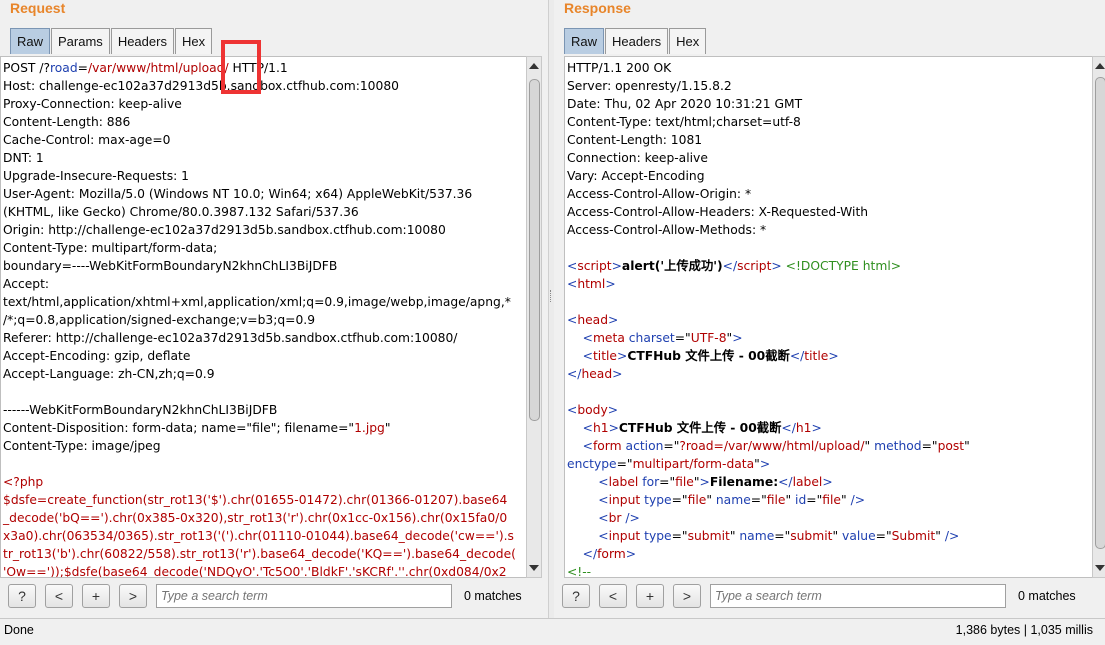 Image resolution: width=1105 pixels, height=645 pixels. What do you see at coordinates (651, 338) in the screenshot?
I see `code-token: charset` at bounding box center [651, 338].